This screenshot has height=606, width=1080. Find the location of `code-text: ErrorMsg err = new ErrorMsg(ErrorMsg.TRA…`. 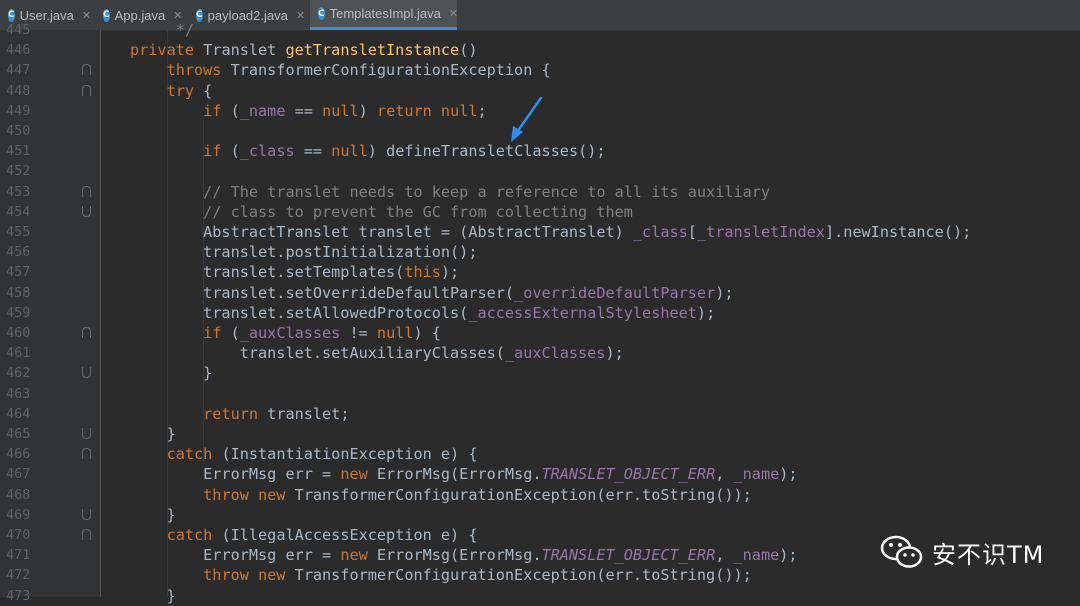

code-text: ErrorMsg err = new ErrorMsg(ErrorMsg.TRA… is located at coordinates (464, 555).